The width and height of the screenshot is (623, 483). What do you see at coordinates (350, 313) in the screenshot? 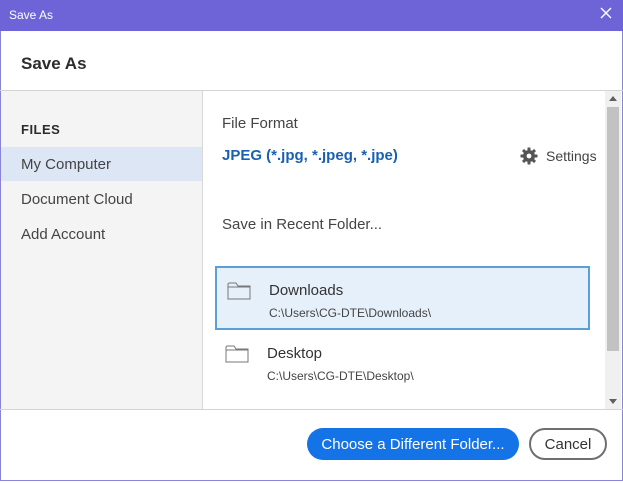
I see `folder-path: C:\Users\CG-DTE\Downloads\` at bounding box center [350, 313].